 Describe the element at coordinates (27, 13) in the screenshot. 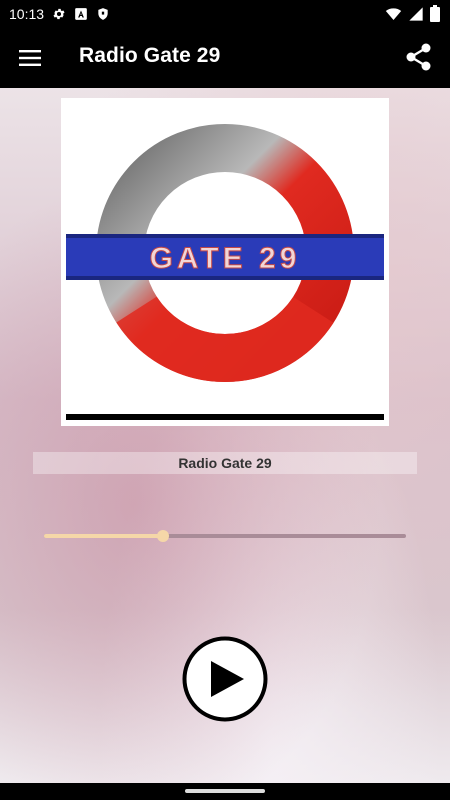

I see `status-time: 10:13` at that location.